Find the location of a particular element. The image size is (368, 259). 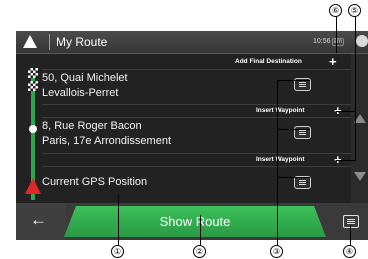

waypoint-dot-icon is located at coordinates (33, 129).